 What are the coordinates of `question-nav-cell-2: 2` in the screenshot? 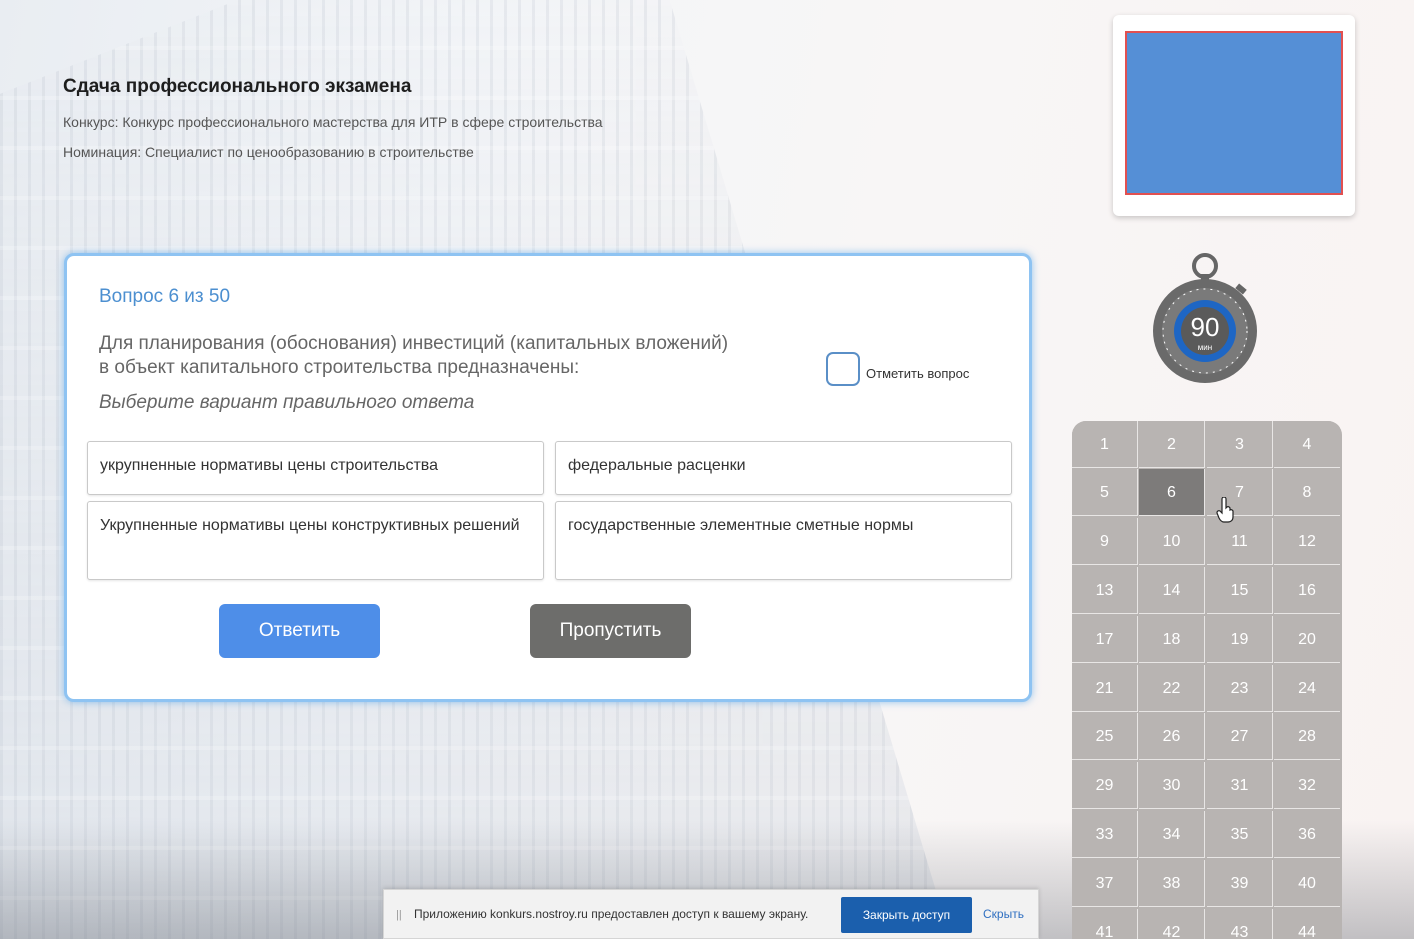 It's located at (1172, 444).